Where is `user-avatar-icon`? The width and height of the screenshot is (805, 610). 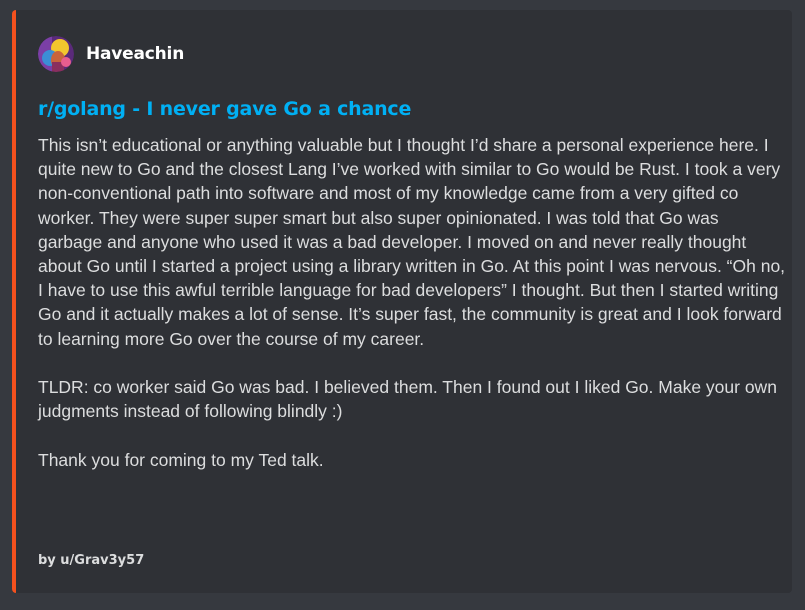 user-avatar-icon is located at coordinates (56, 54).